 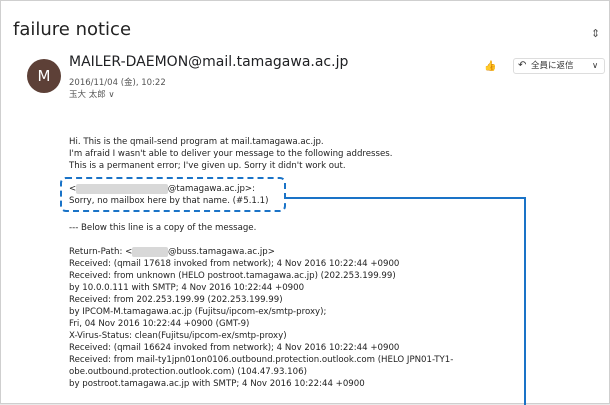 I want to click on sender-address: MAILER-DAEMON@mail.tamagawa.ac.jp, so click(x=208, y=62).